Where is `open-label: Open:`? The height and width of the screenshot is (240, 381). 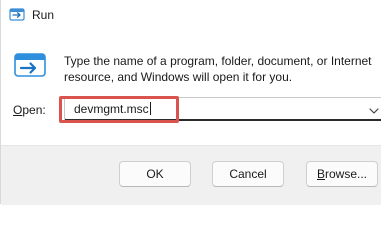 open-label: Open: is located at coordinates (29, 110).